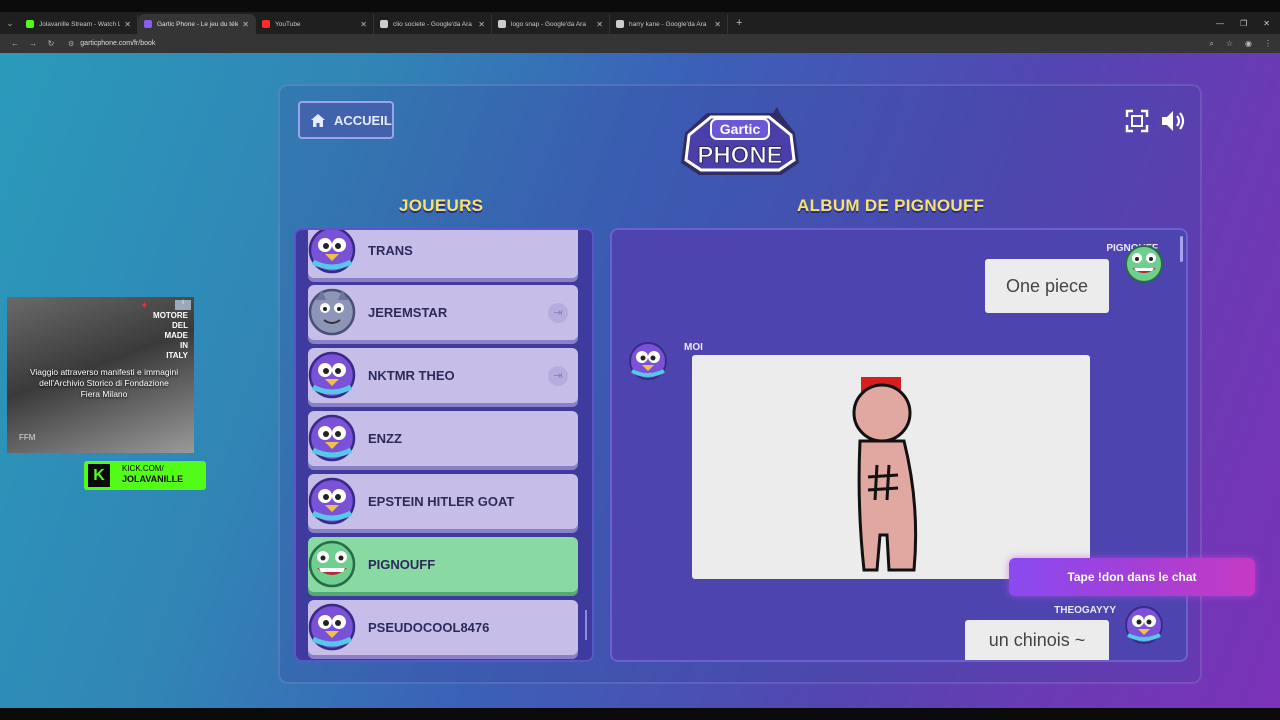 This screenshot has height=720, width=1280. Describe the element at coordinates (363, 120) in the screenshot. I see `home-label: ACCUEIL` at that location.